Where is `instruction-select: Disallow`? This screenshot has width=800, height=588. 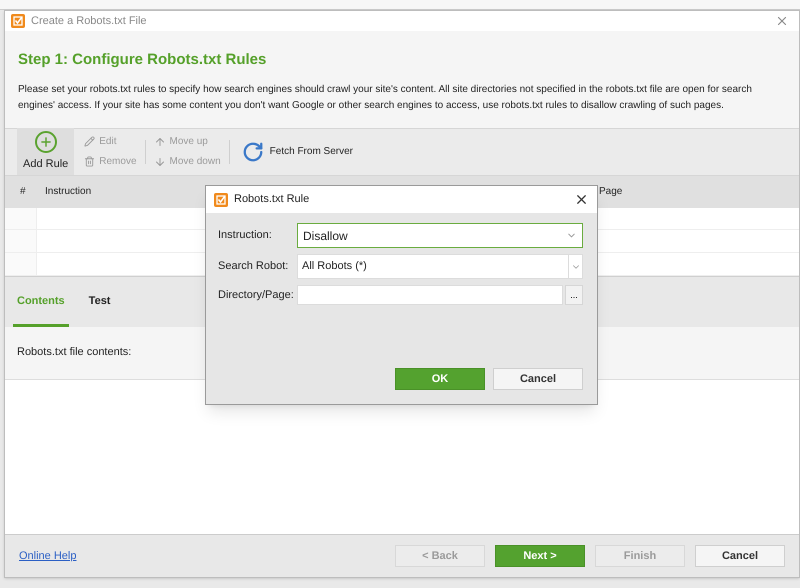
instruction-select: Disallow is located at coordinates (440, 235).